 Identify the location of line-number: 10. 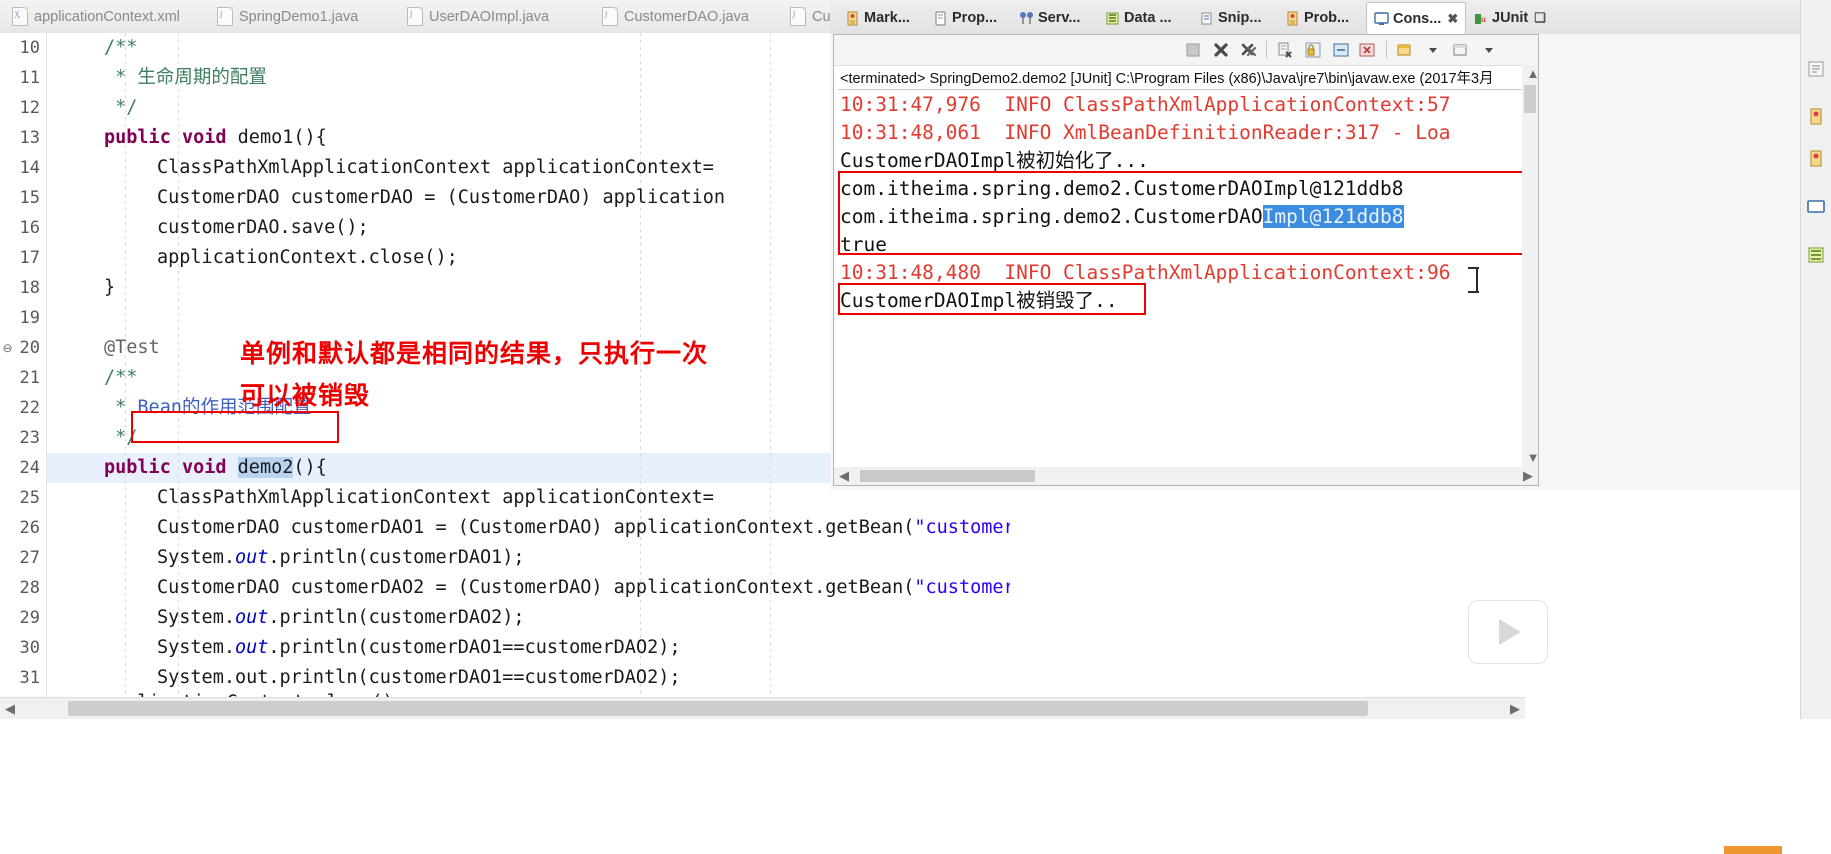
(29, 48).